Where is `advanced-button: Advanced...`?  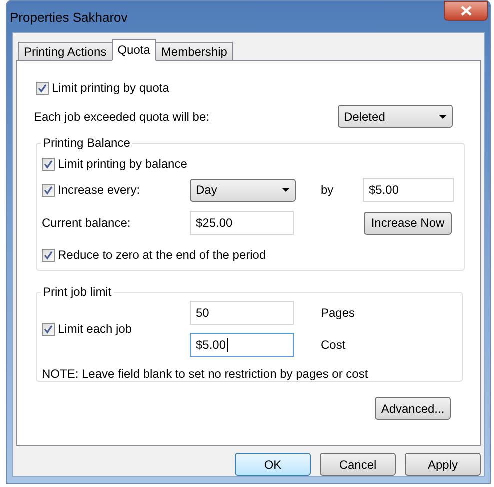 advanced-button: Advanced... is located at coordinates (413, 408).